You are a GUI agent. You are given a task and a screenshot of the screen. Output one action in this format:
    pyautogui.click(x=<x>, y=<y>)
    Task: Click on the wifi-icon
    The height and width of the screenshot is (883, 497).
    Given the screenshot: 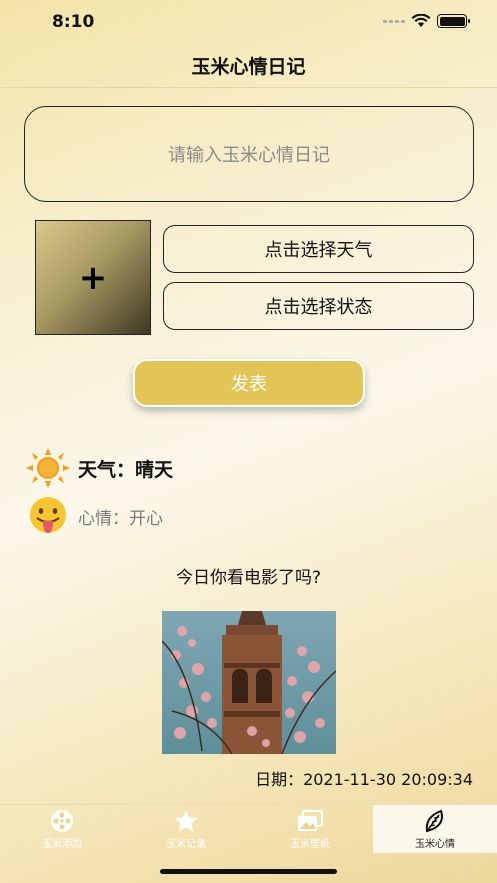 What is the action you would take?
    pyautogui.click(x=421, y=20)
    